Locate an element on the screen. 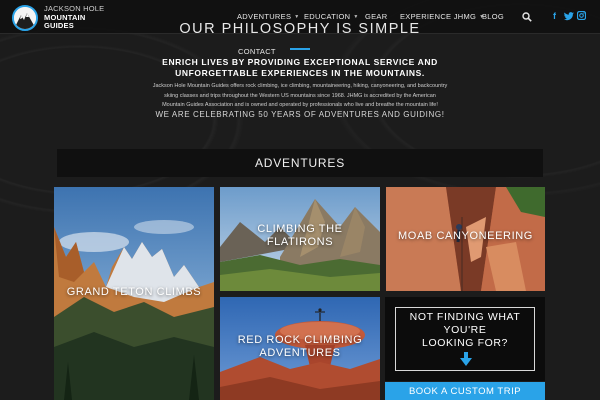 Image resolution: width=600 pixels, height=400 pixels. nav-item-experience-jhmg: EXPERIENCE JHMG ▼ is located at coordinates (442, 16).